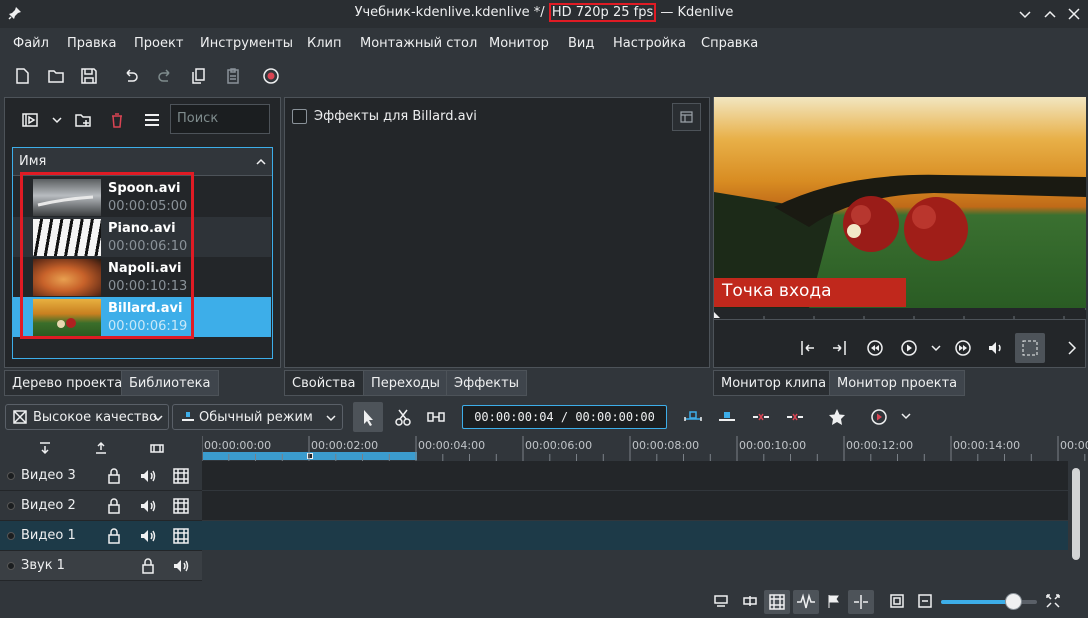 The image size is (1088, 618). Describe the element at coordinates (564, 417) in the screenshot. I see `timecode-field: 00:00:00:04 / 00:00:00:00` at that location.